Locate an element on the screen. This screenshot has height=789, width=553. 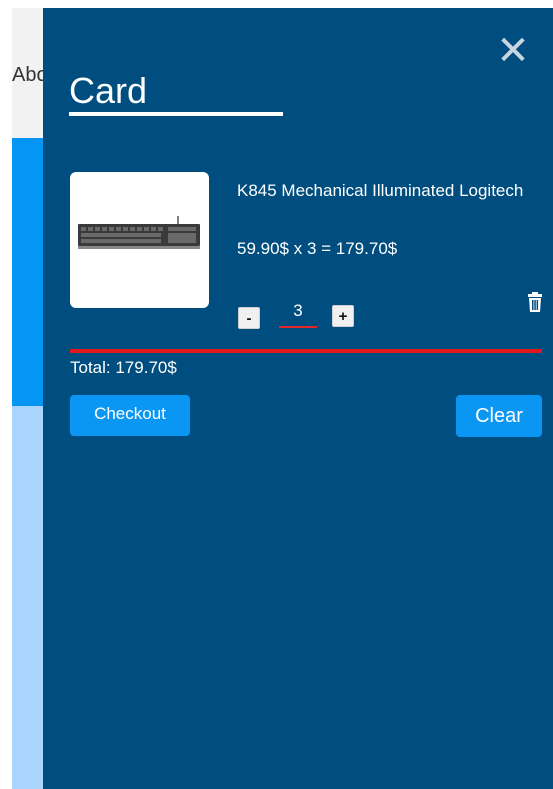
keyboard-icon is located at coordinates (139, 232).